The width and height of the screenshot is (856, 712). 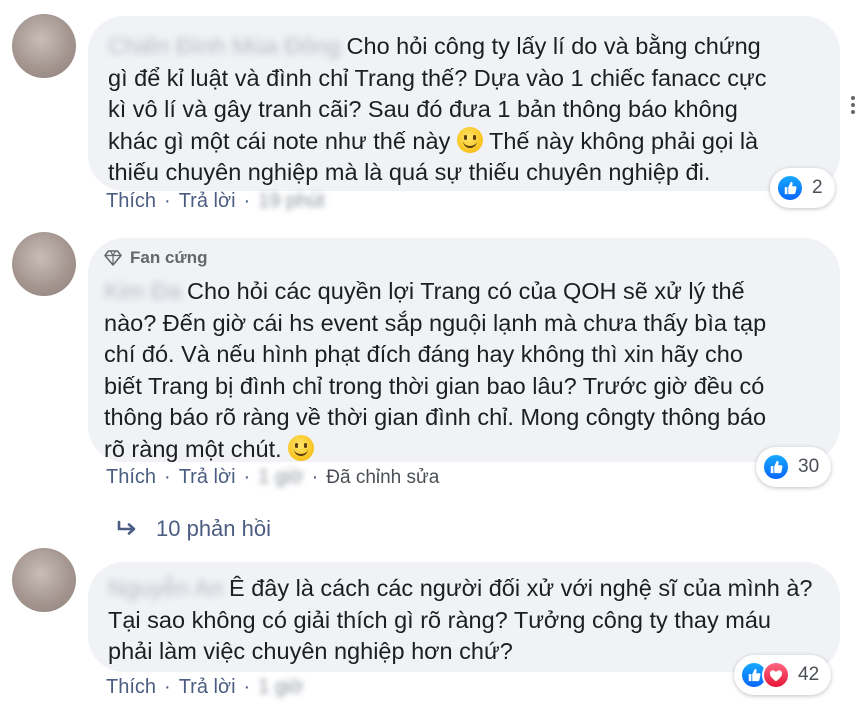 What do you see at coordinates (809, 674) in the screenshot?
I see `reaction-count: 42` at bounding box center [809, 674].